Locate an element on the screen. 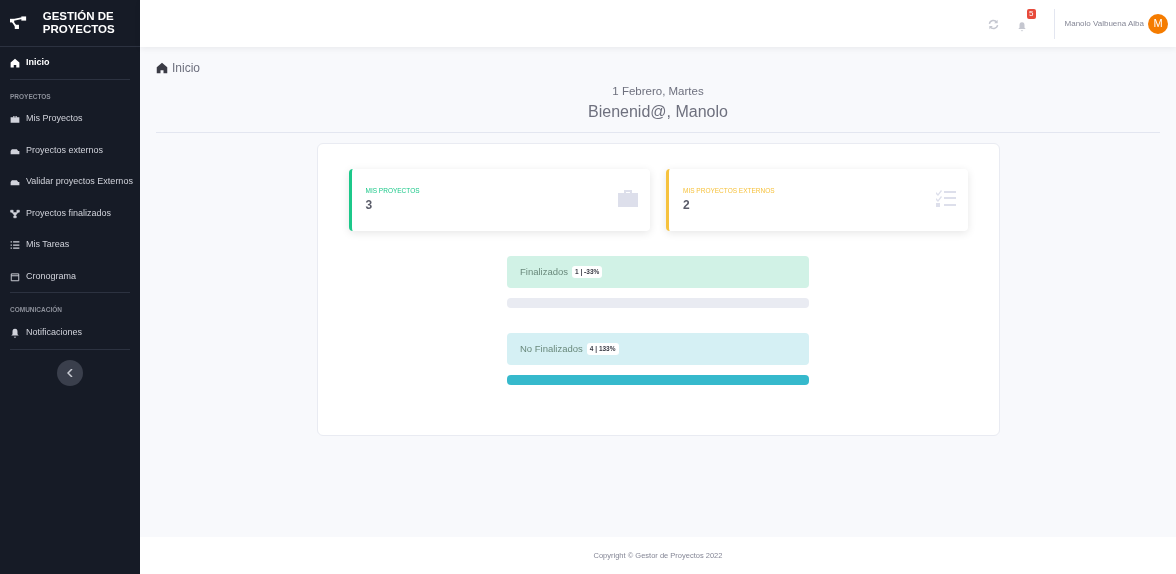  chevron-left-icon is located at coordinates (70, 372).